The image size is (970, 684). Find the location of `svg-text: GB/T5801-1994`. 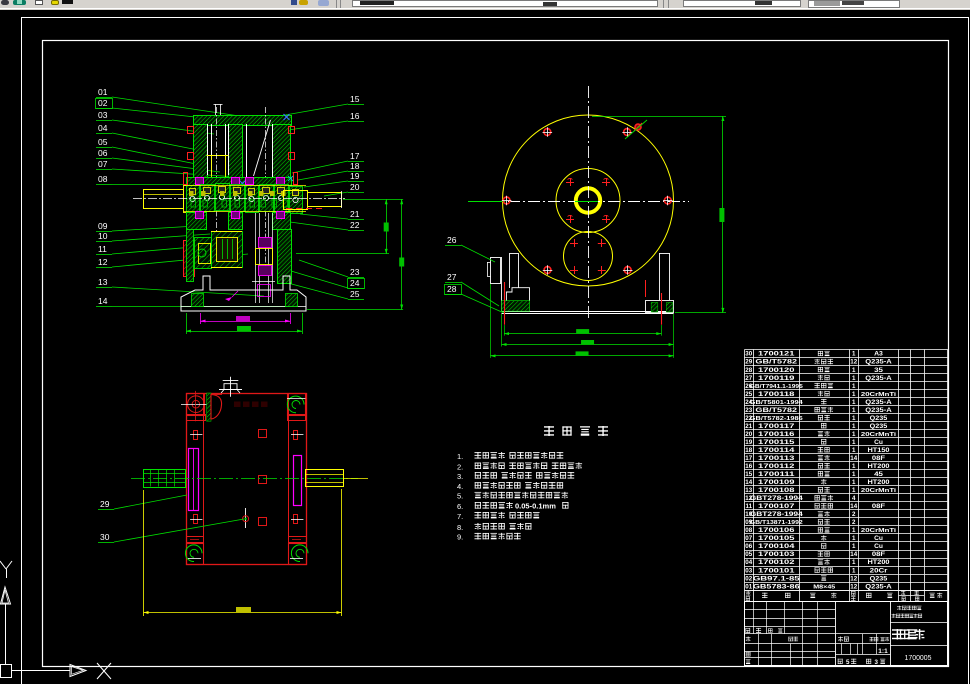

svg-text: GB/T5801-1994 is located at coordinates (777, 403).